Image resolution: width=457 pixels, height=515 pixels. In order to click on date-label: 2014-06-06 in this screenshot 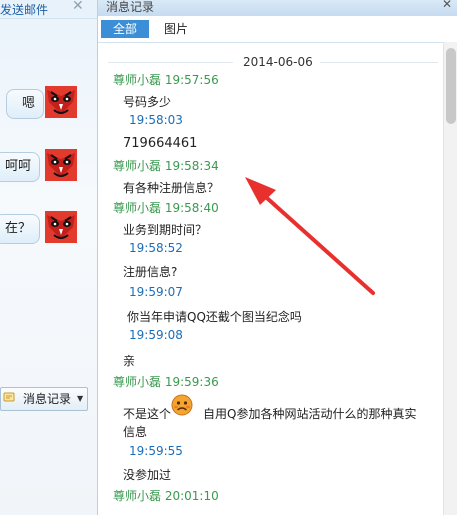, I will do `click(278, 62)`.